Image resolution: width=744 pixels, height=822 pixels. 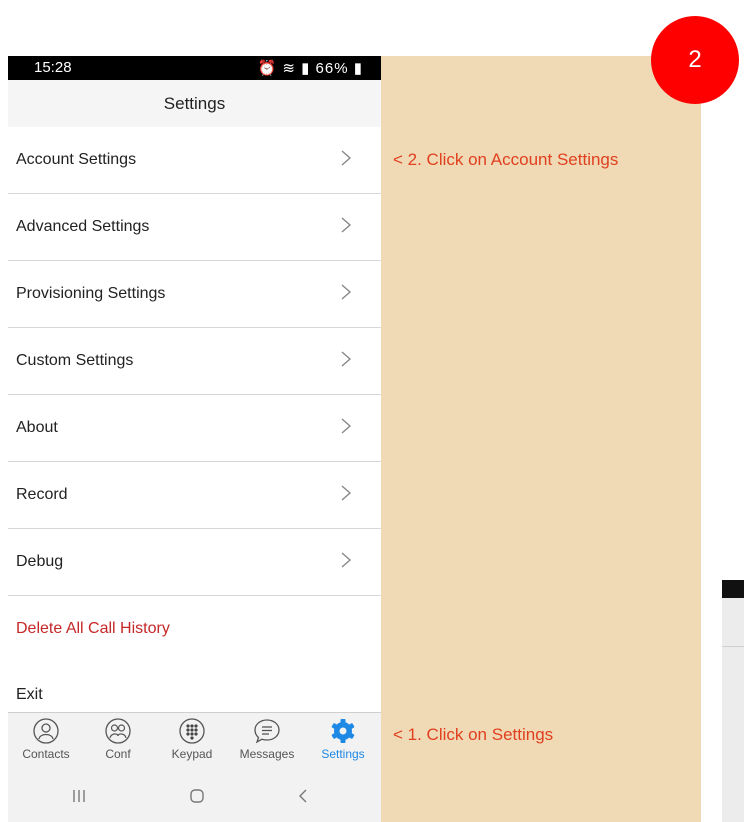 What do you see at coordinates (83, 226) in the screenshot?
I see `menu-item-label: Advanced Settings` at bounding box center [83, 226].